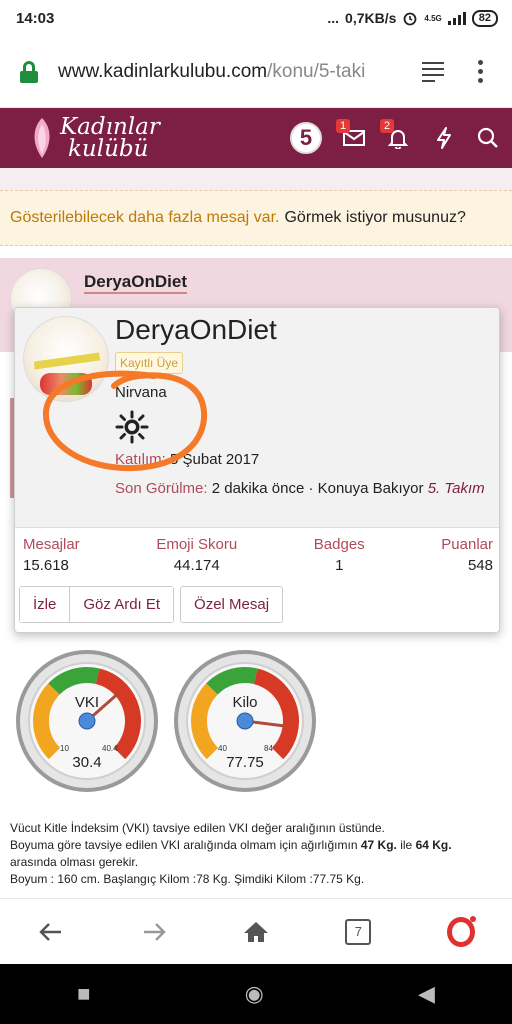 This screenshot has height=1024, width=512. I want to click on browser-bottom-bar: 7, so click(256, 931).